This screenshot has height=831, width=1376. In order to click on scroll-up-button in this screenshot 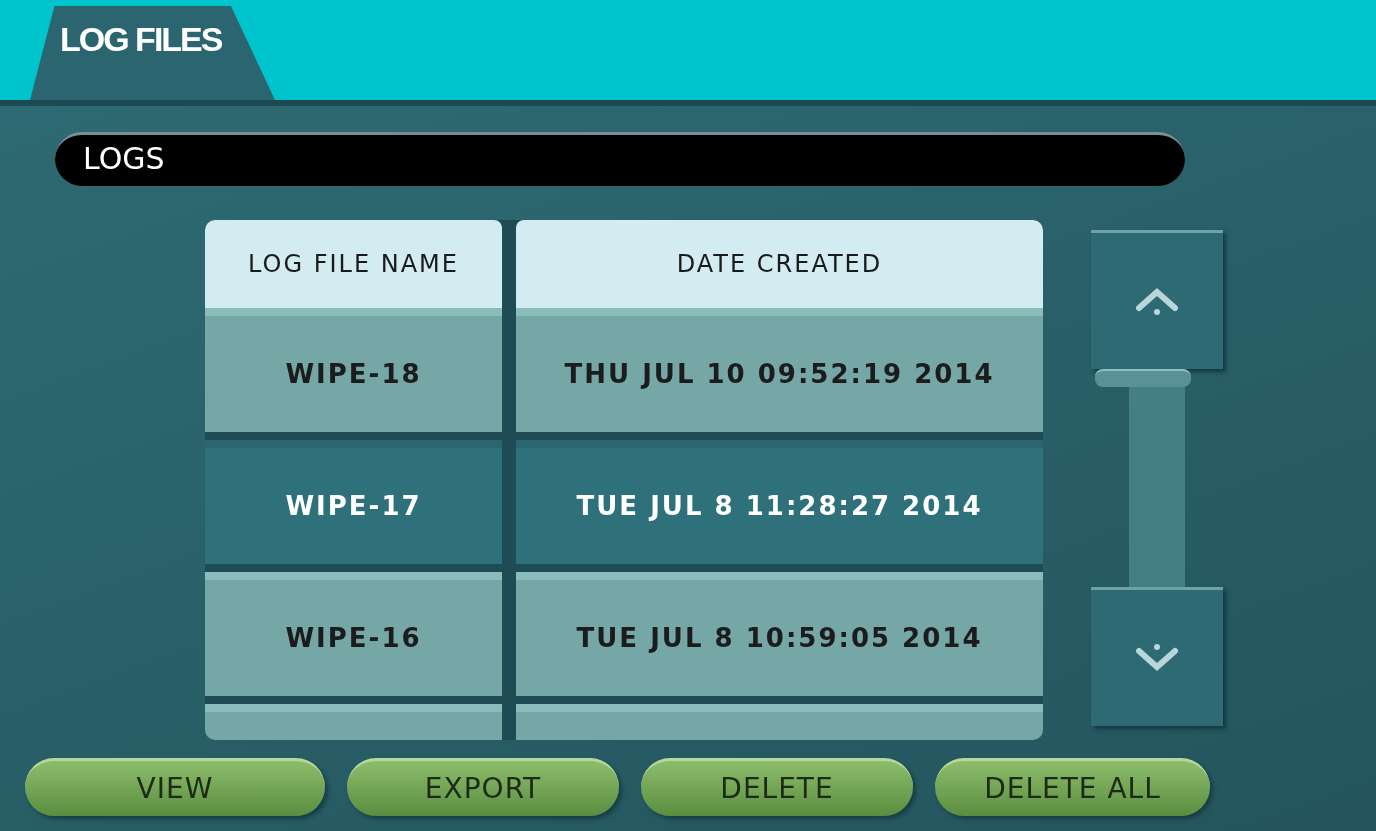, I will do `click(1157, 299)`.